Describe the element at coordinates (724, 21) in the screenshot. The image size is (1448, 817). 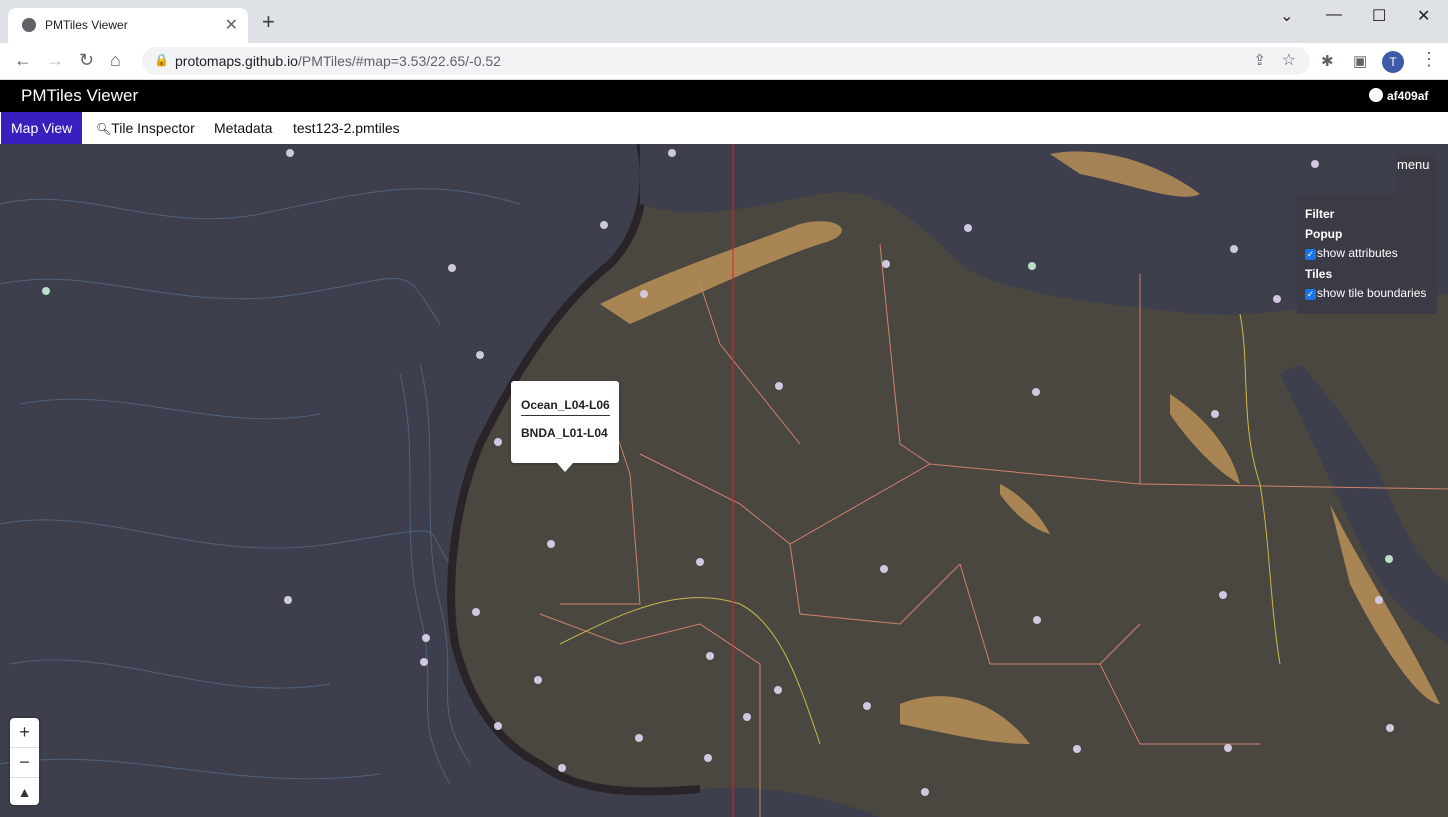
I see `browser-tab-strip: PMTiles Viewer ✕ + ⌄ — ☐ ✕` at that location.